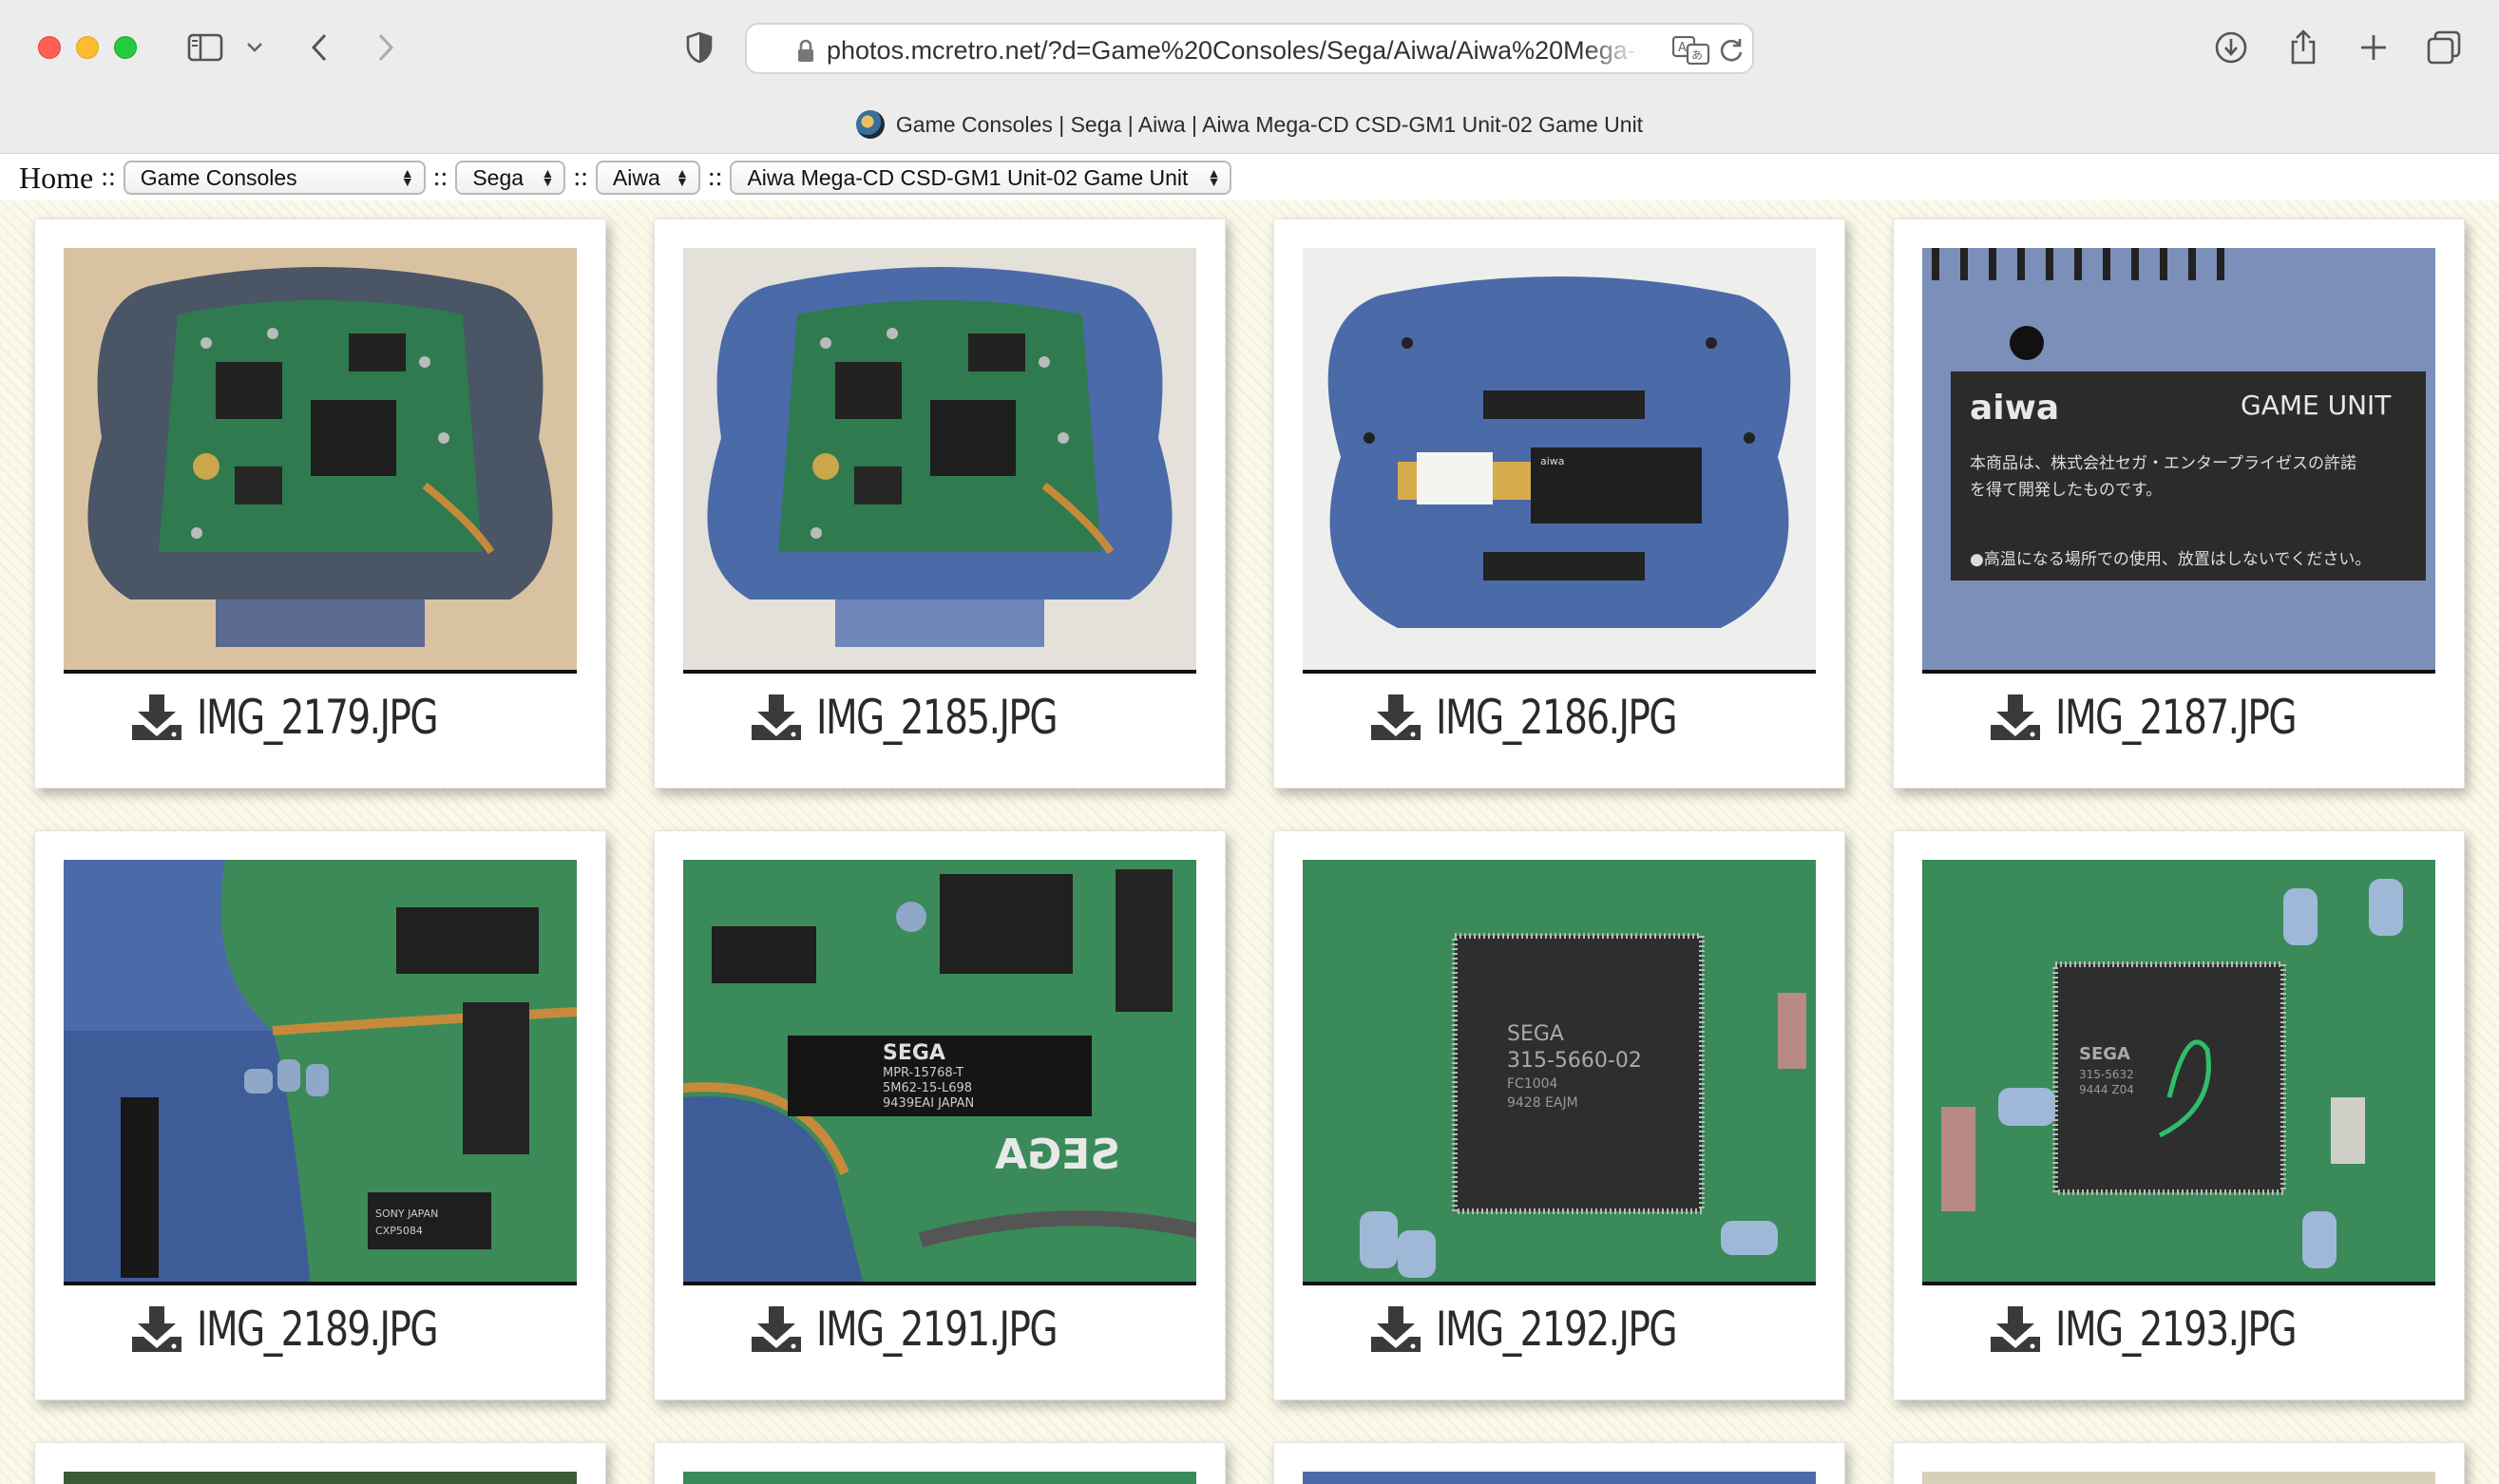 The height and width of the screenshot is (1484, 2499). What do you see at coordinates (1542, 1103) in the screenshot?
I see `chip-label: 9428 EAJM` at bounding box center [1542, 1103].